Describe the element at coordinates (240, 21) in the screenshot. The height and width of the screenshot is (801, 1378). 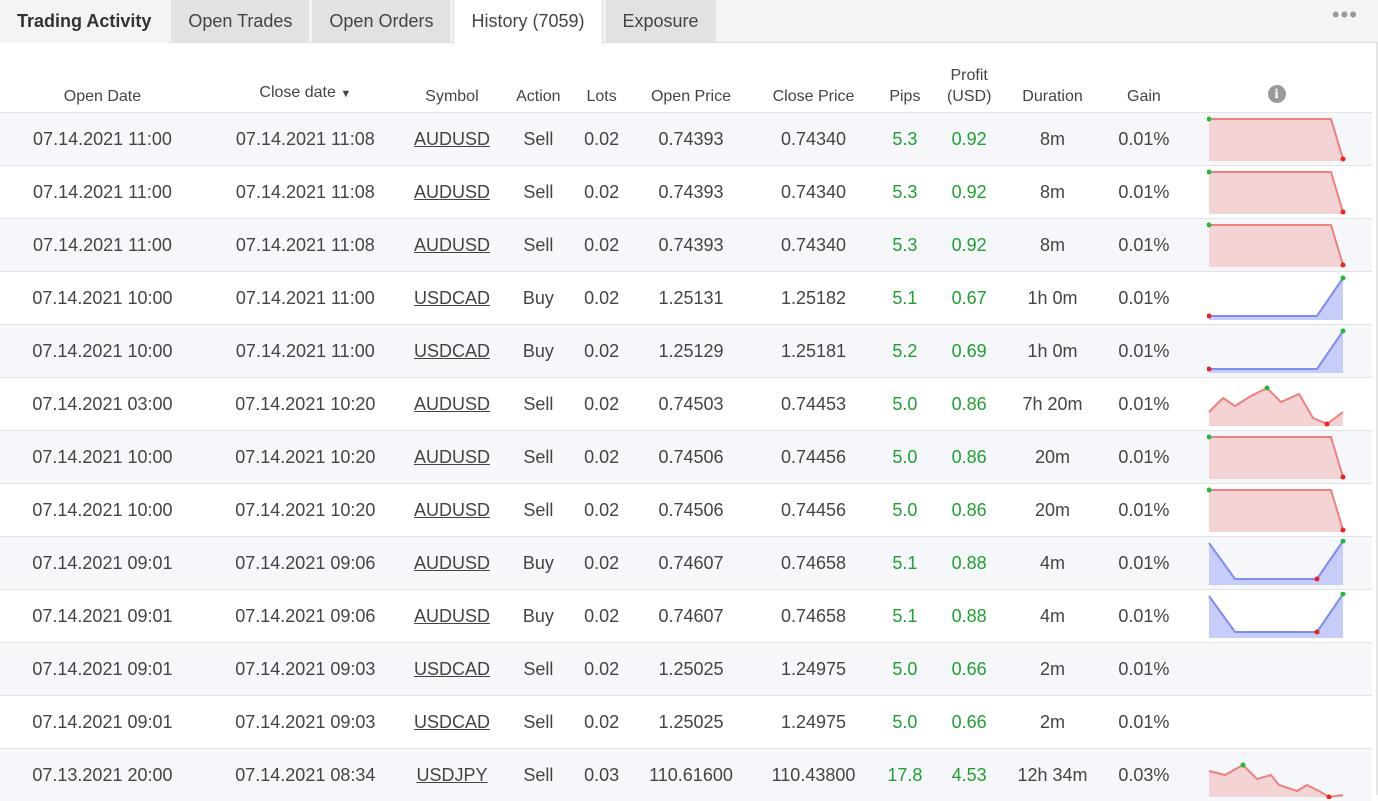
I see `tab-open-trades: Open Trades` at that location.